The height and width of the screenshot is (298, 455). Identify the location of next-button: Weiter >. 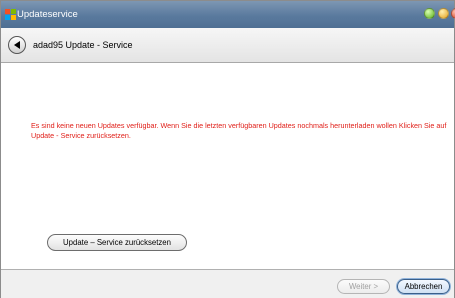
(363, 286).